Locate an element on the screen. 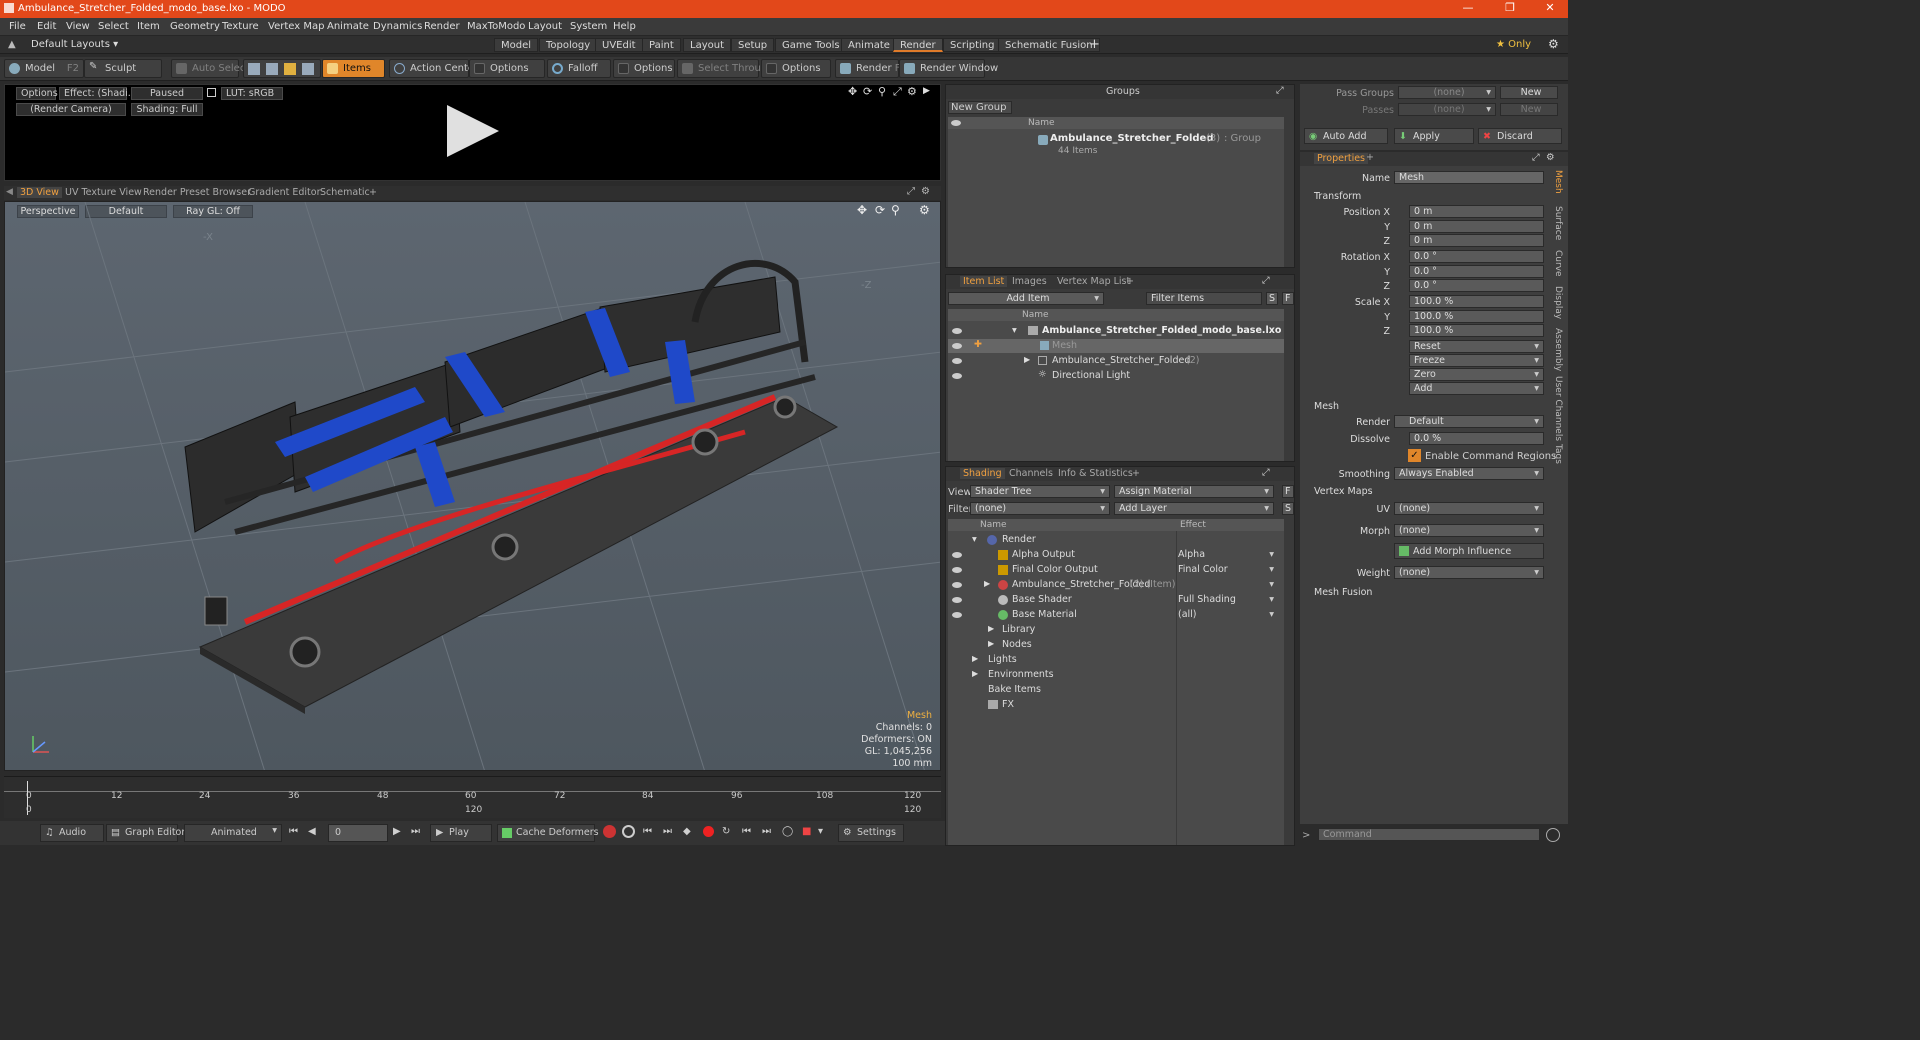  scale-x-input: 100.0 % is located at coordinates (1476, 301).